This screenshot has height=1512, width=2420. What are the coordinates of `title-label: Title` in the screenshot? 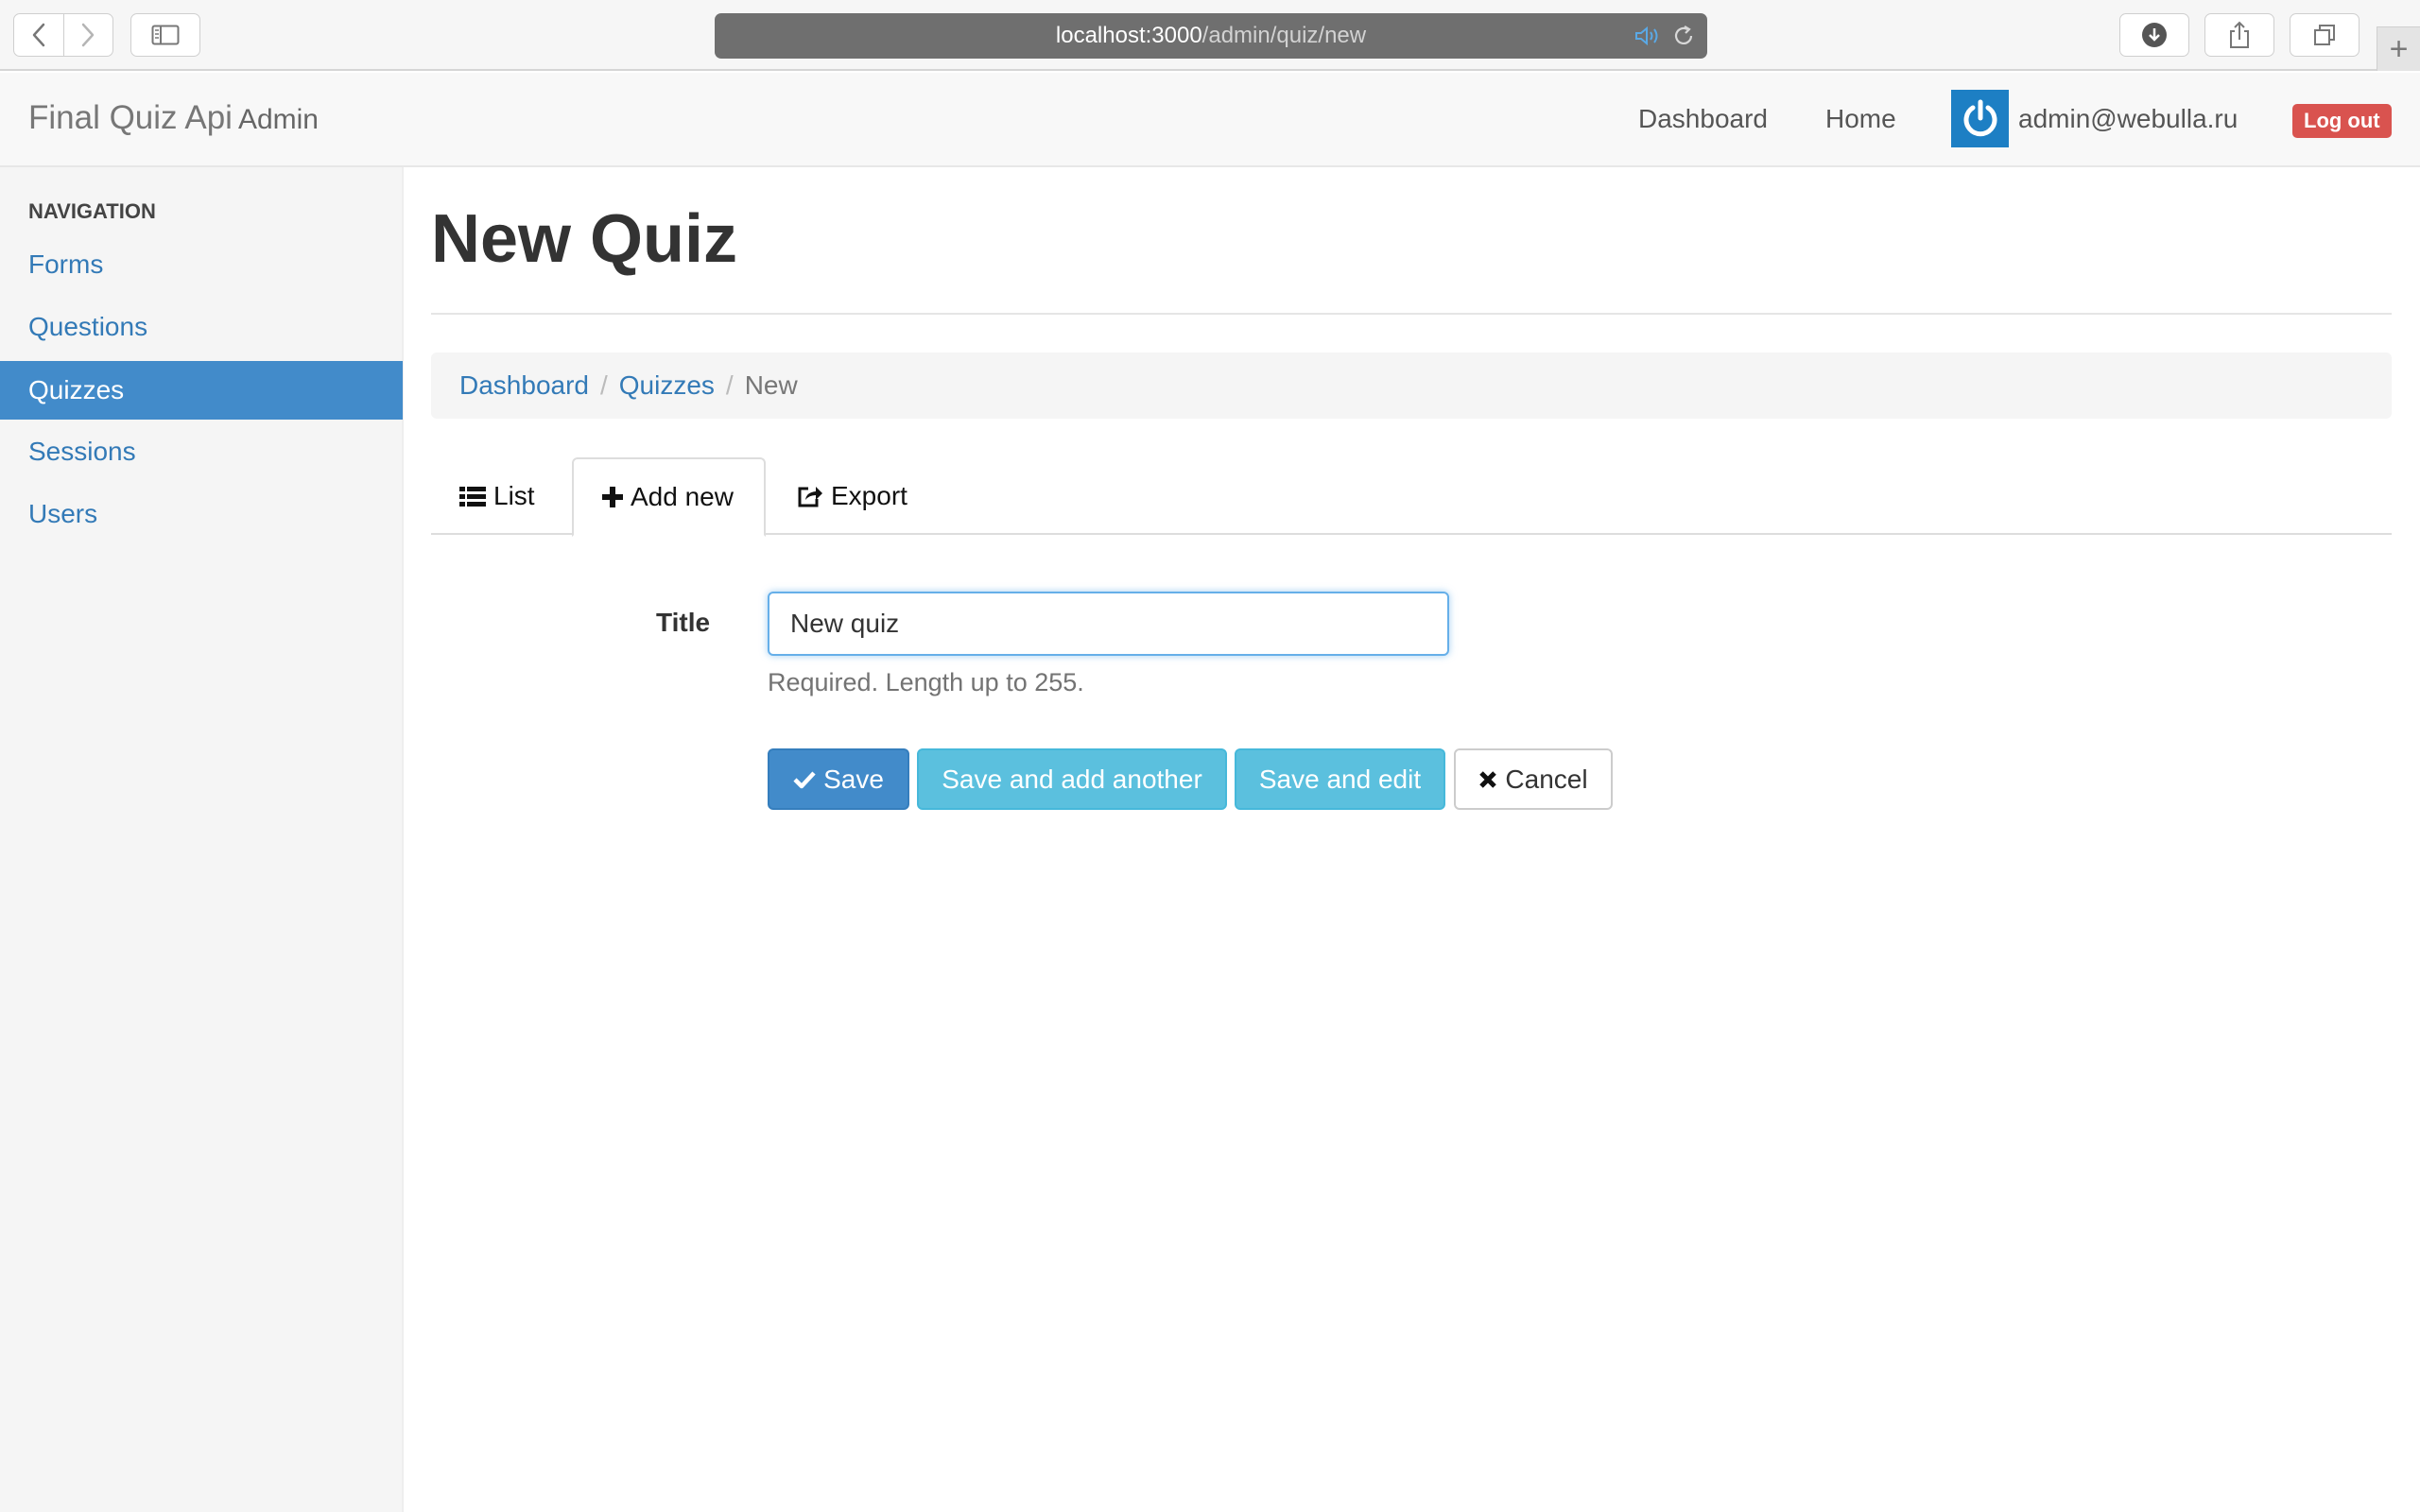 It's located at (683, 622).